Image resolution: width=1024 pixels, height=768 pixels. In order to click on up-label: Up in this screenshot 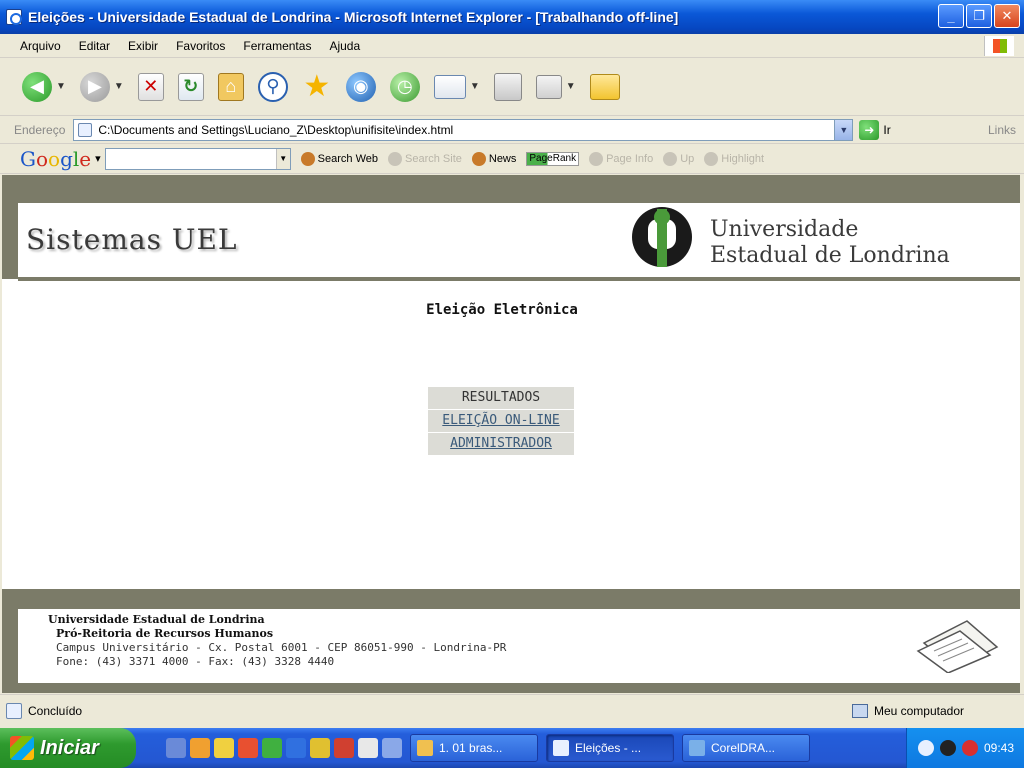, I will do `click(687, 158)`.